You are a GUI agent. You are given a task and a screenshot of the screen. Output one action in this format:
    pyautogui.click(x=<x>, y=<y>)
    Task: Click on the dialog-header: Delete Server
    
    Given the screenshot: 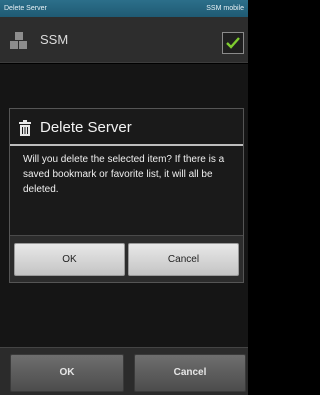 What is the action you would take?
    pyautogui.click(x=126, y=127)
    